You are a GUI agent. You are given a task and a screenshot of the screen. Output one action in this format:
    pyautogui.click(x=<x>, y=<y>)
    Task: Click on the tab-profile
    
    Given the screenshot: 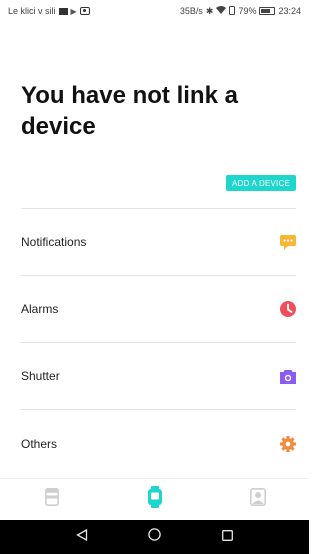 What is the action you would take?
    pyautogui.click(x=258, y=499)
    